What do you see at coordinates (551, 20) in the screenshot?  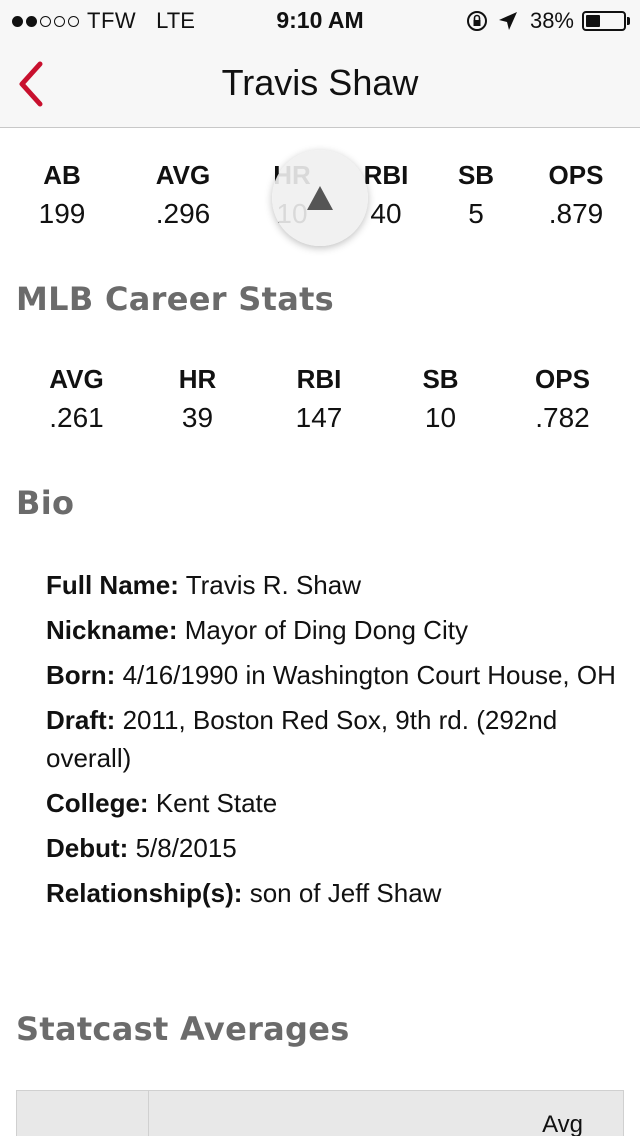 I see `battery-percent: 38%` at bounding box center [551, 20].